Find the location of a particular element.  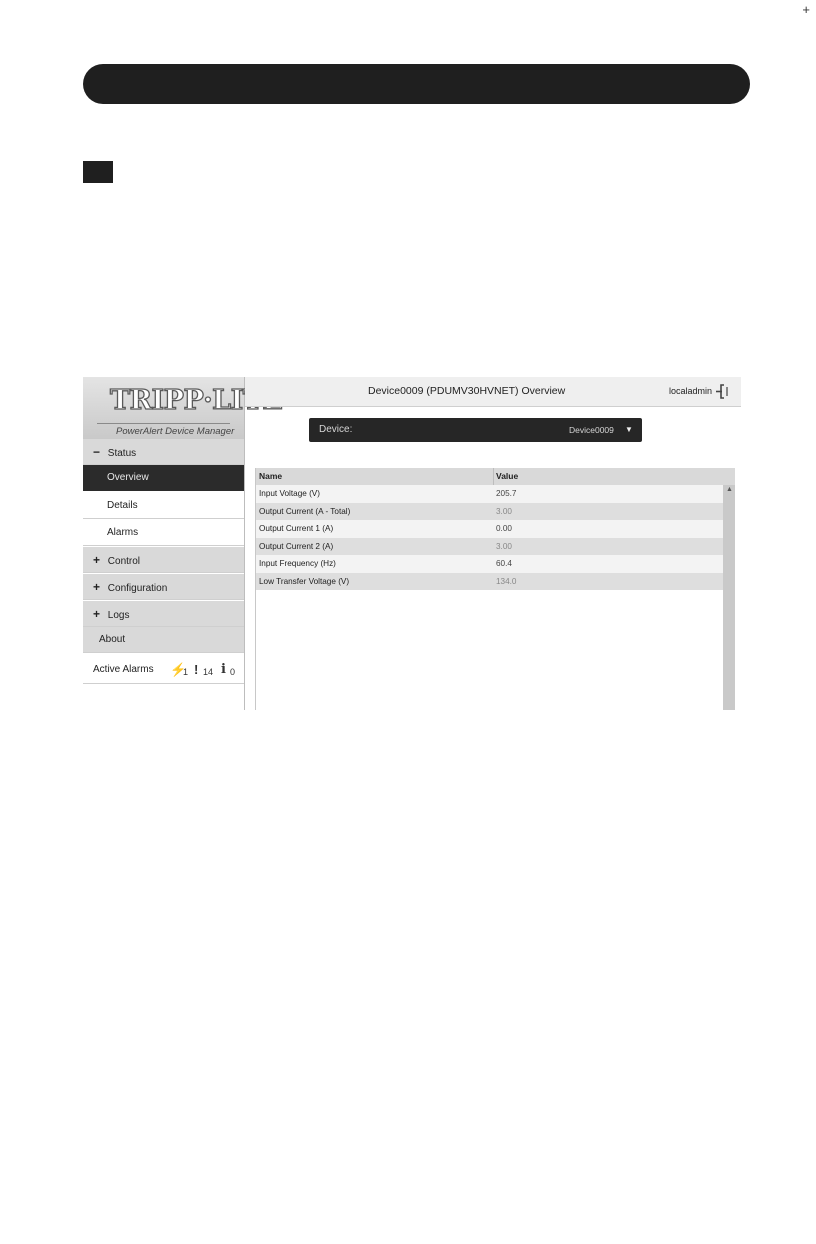

sidebar-item-logs: + Logs is located at coordinates (163, 614).